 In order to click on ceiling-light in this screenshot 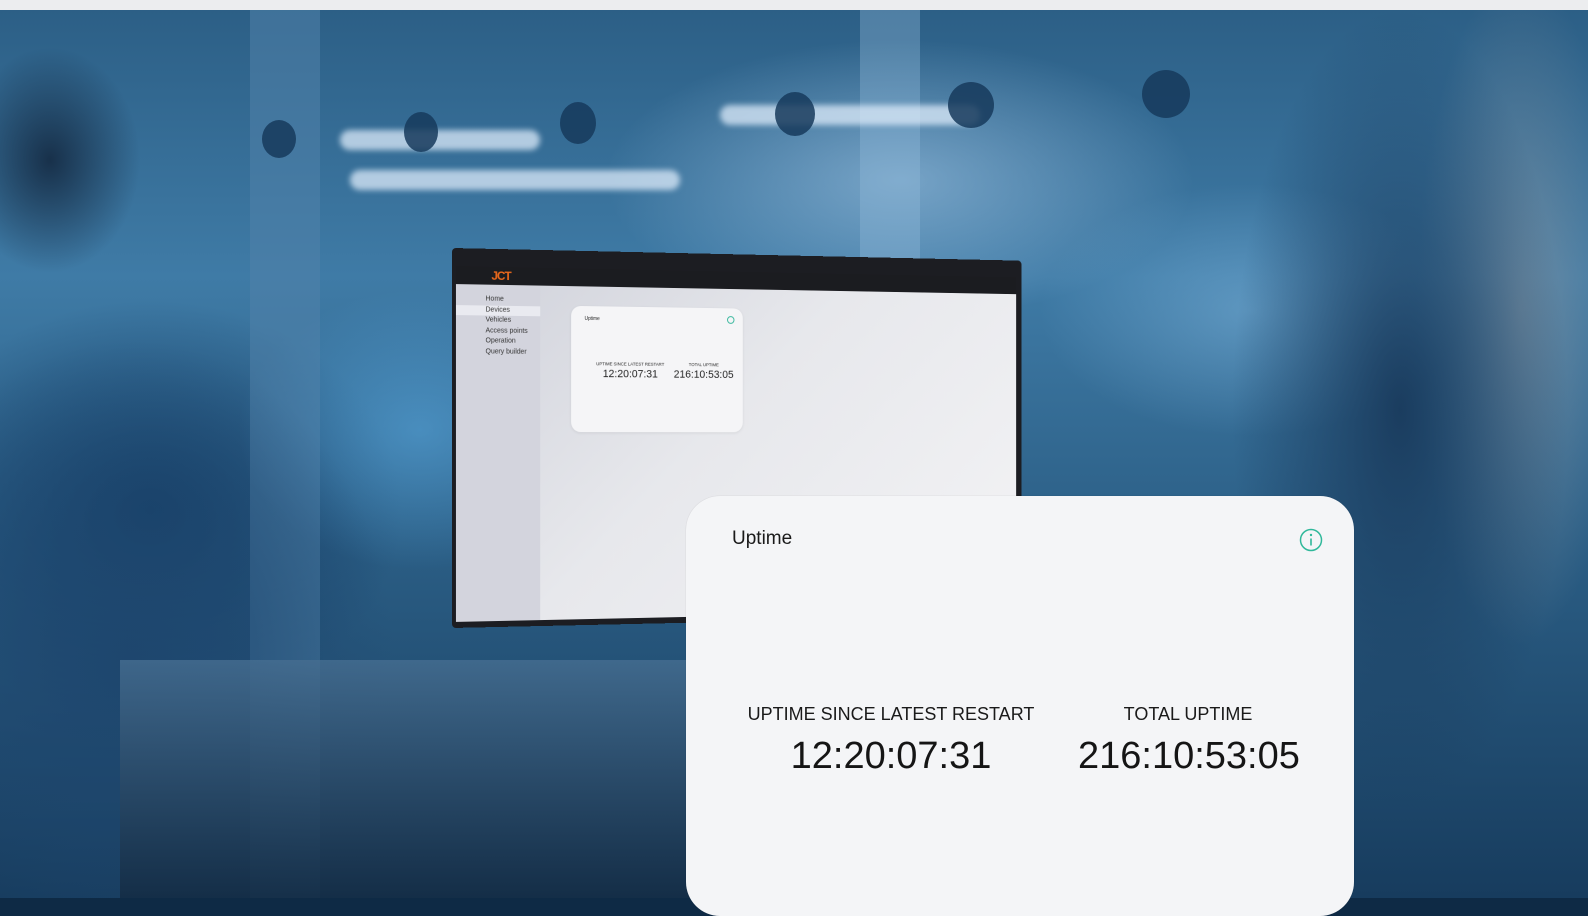, I will do `click(850, 115)`.